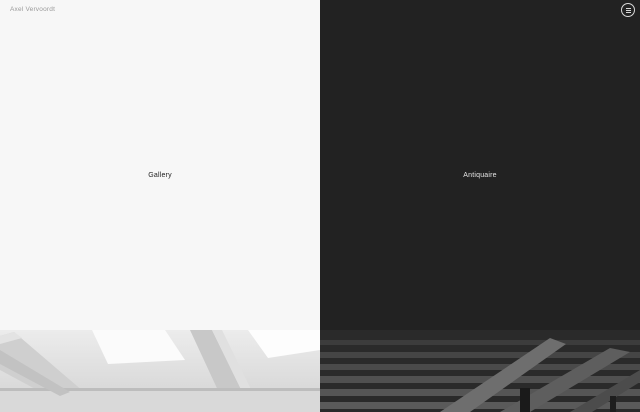  I want to click on gallery-label: Gallery, so click(160, 175).